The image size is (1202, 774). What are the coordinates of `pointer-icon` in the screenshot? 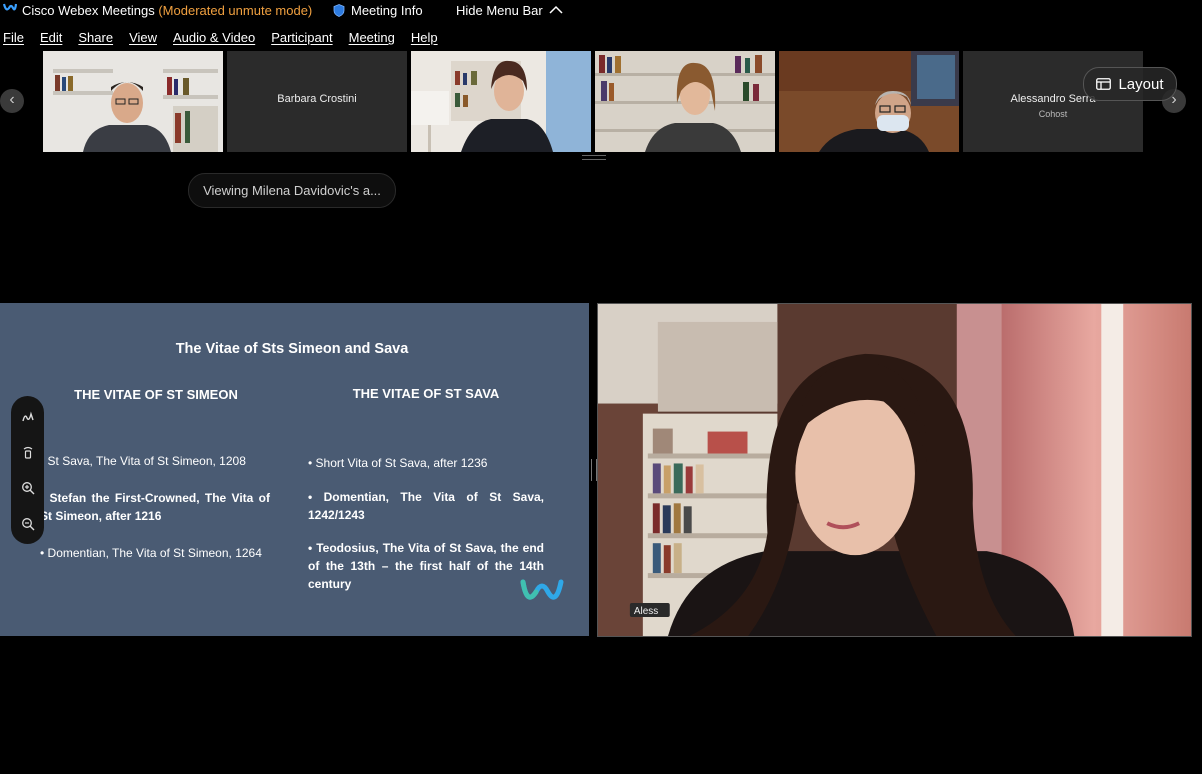 It's located at (27, 452).